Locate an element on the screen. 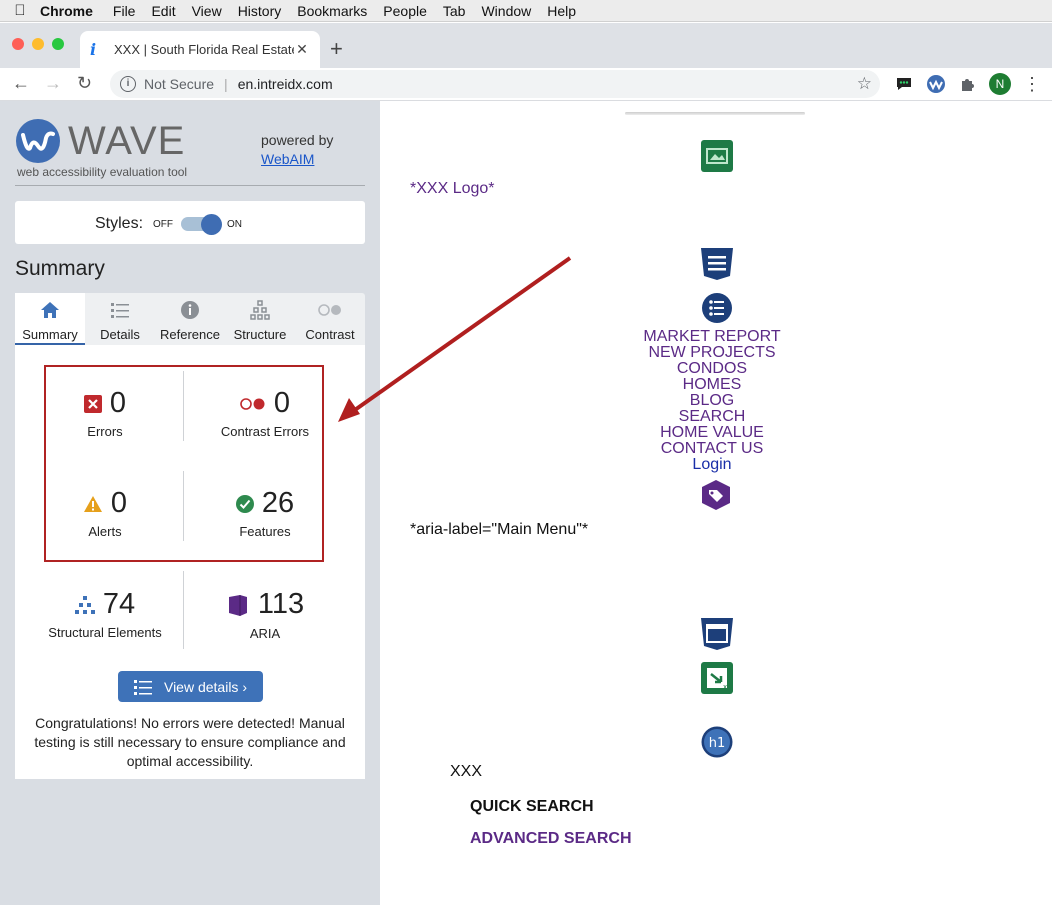 The height and width of the screenshot is (905, 1052). new-tab-button: + is located at coordinates (336, 49).